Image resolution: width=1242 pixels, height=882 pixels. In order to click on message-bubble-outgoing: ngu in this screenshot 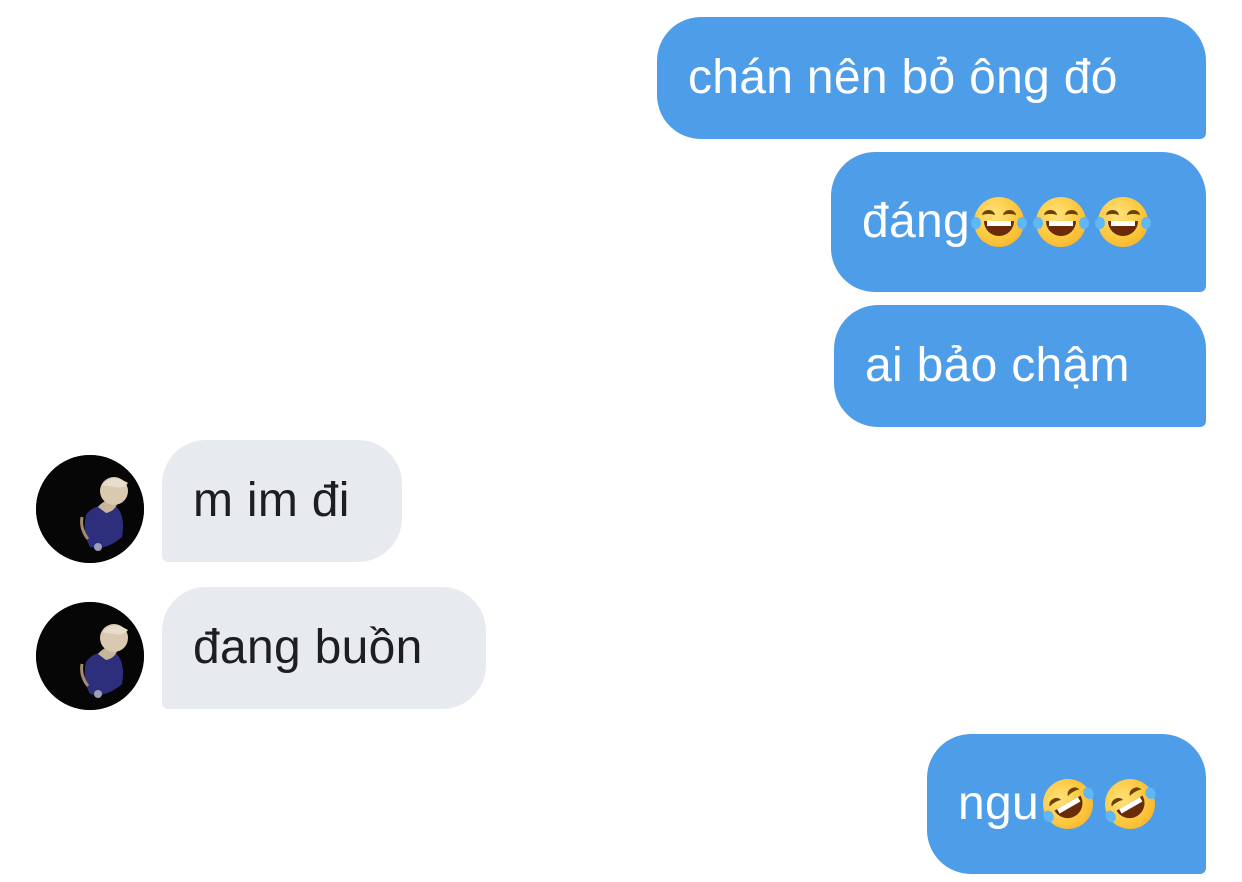, I will do `click(1066, 804)`.